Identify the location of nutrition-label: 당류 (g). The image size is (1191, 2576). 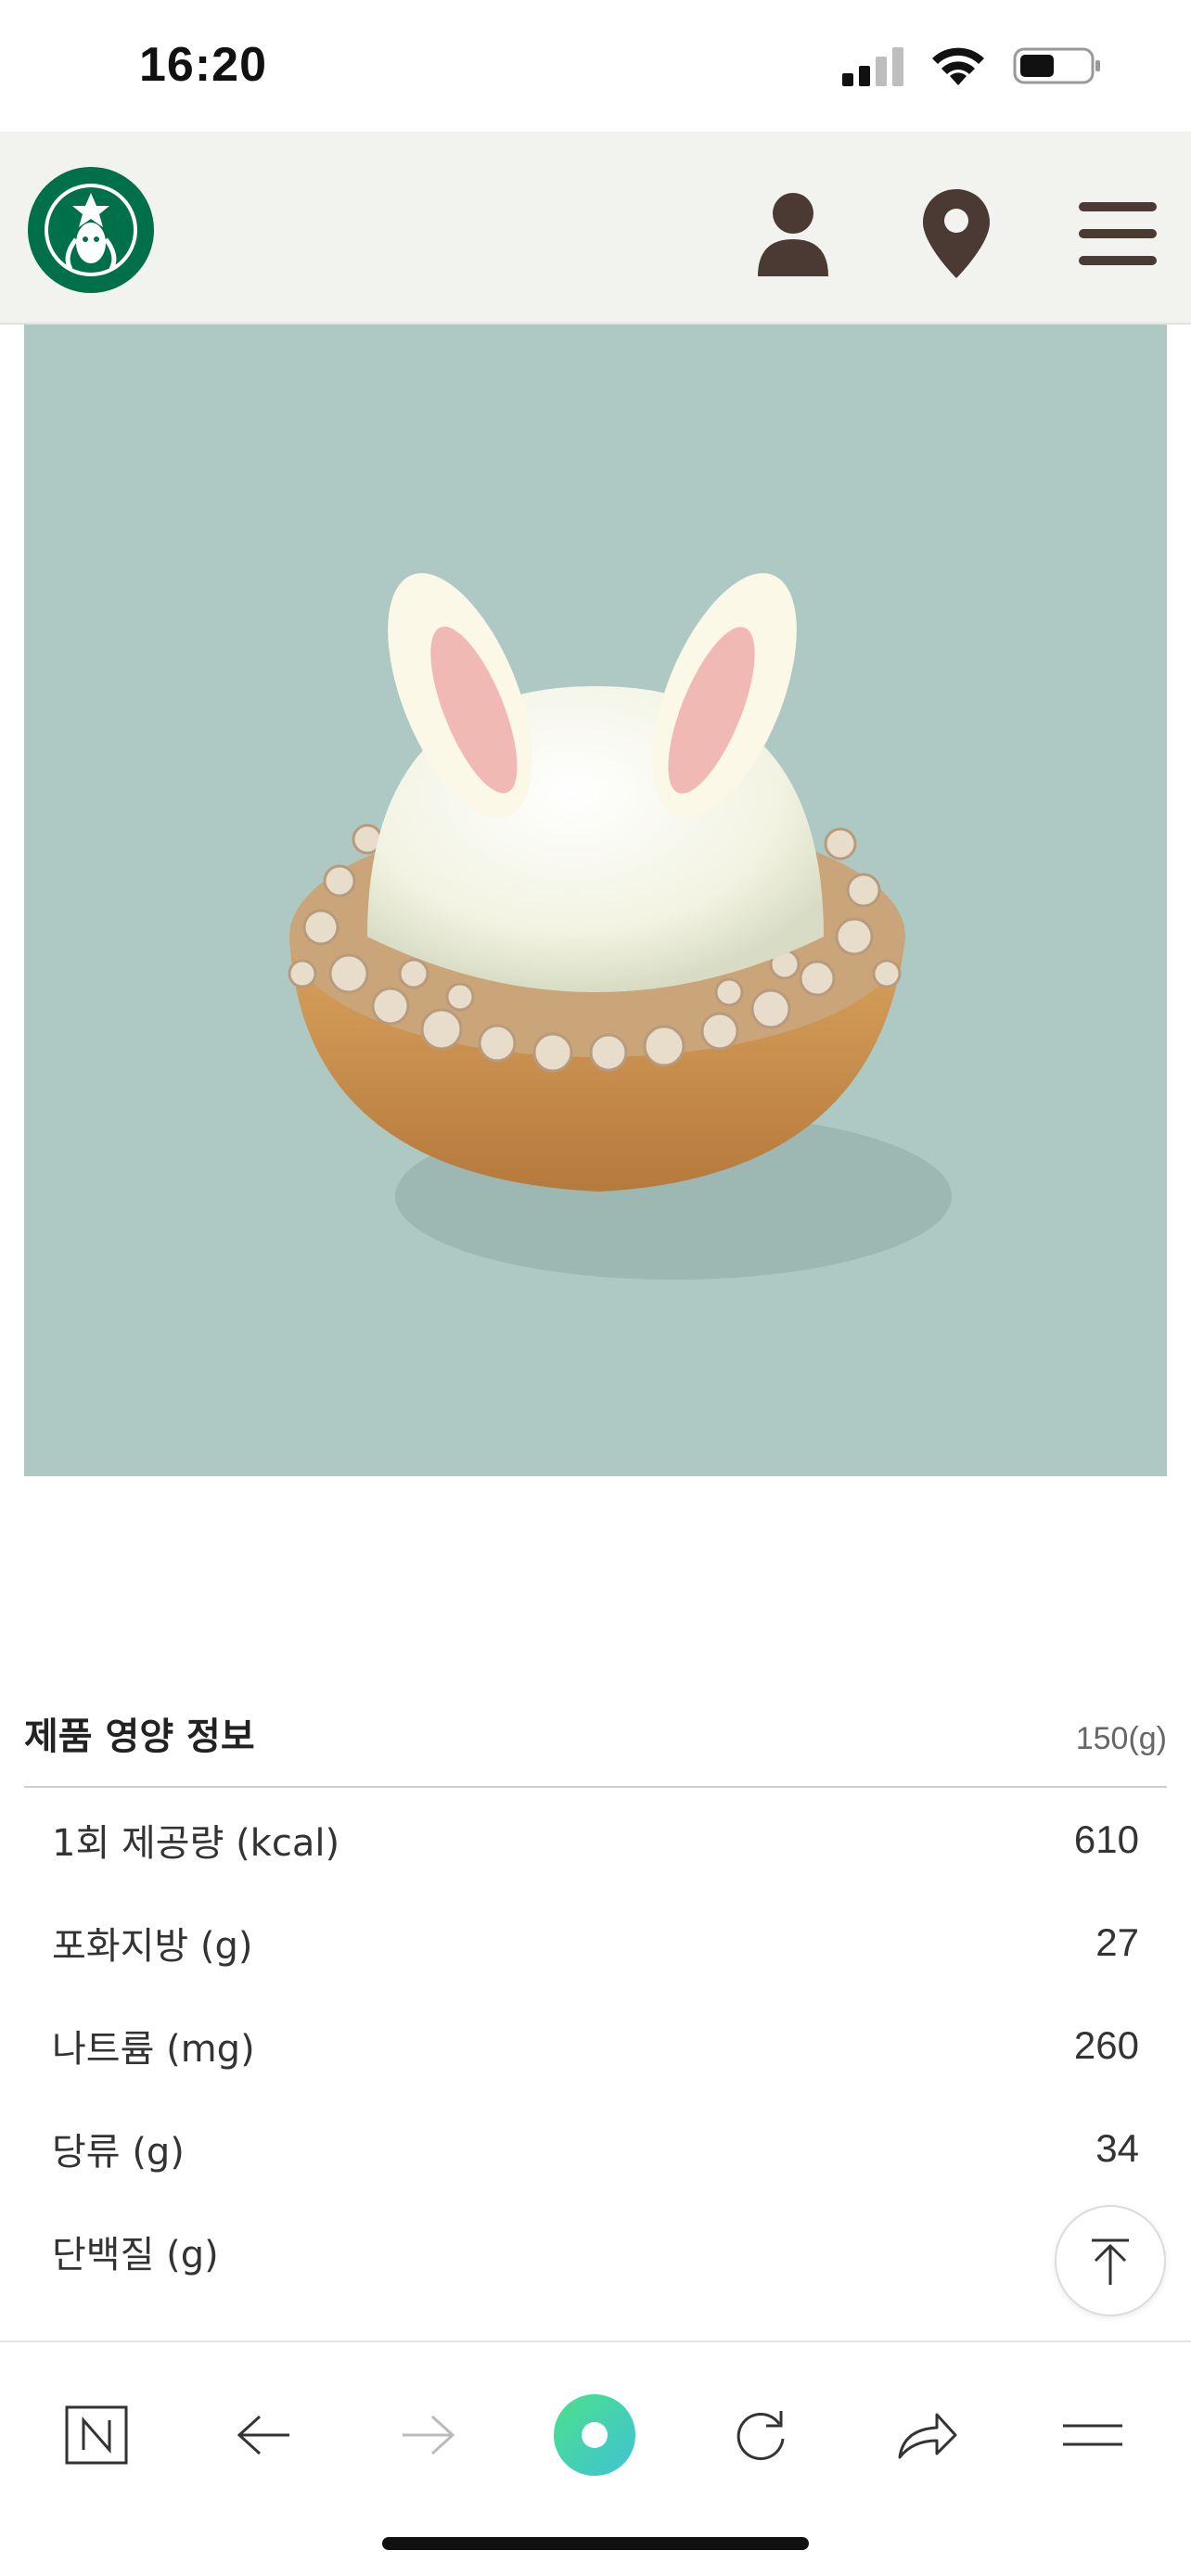
(118, 2152).